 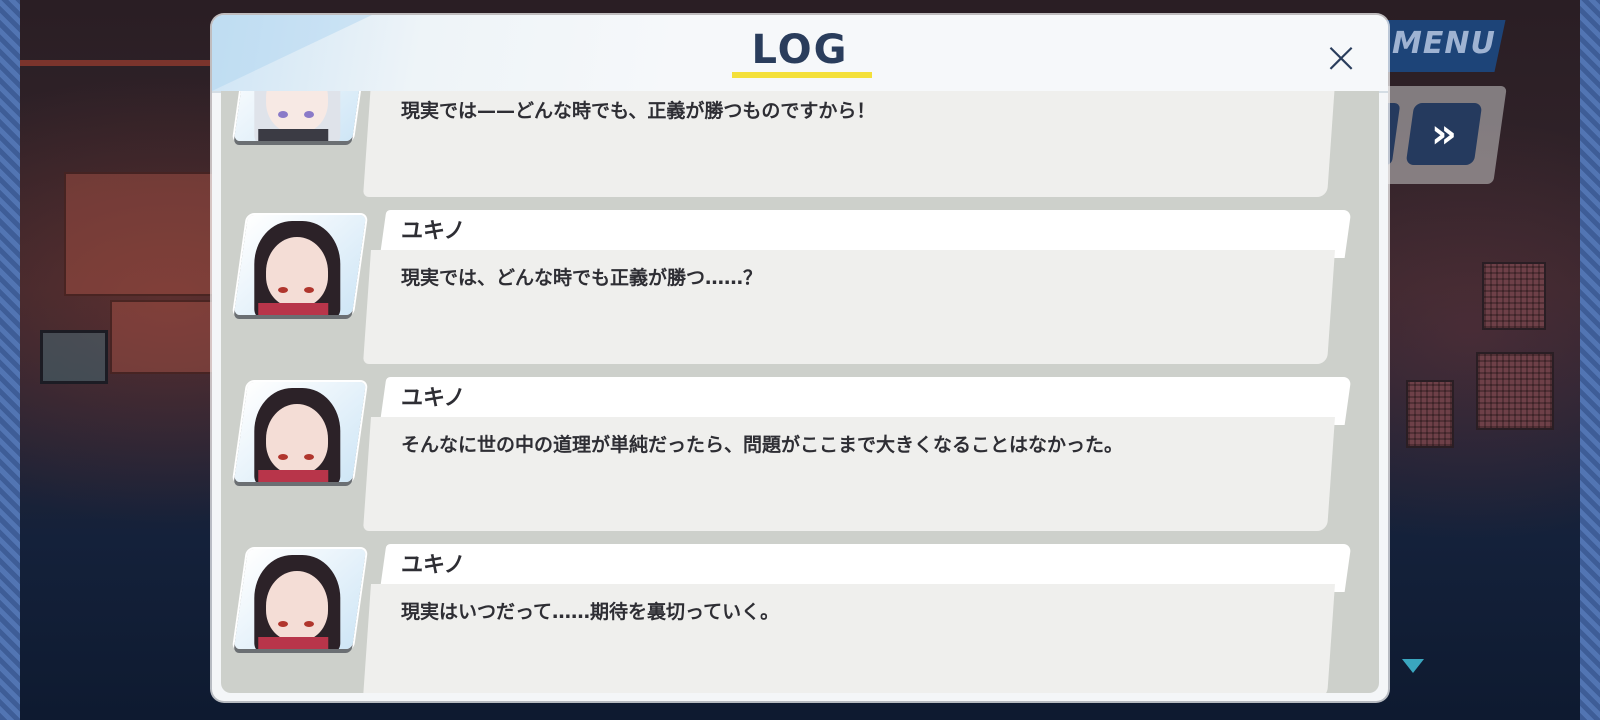 I want to click on log-title: LOG, so click(x=800, y=50).